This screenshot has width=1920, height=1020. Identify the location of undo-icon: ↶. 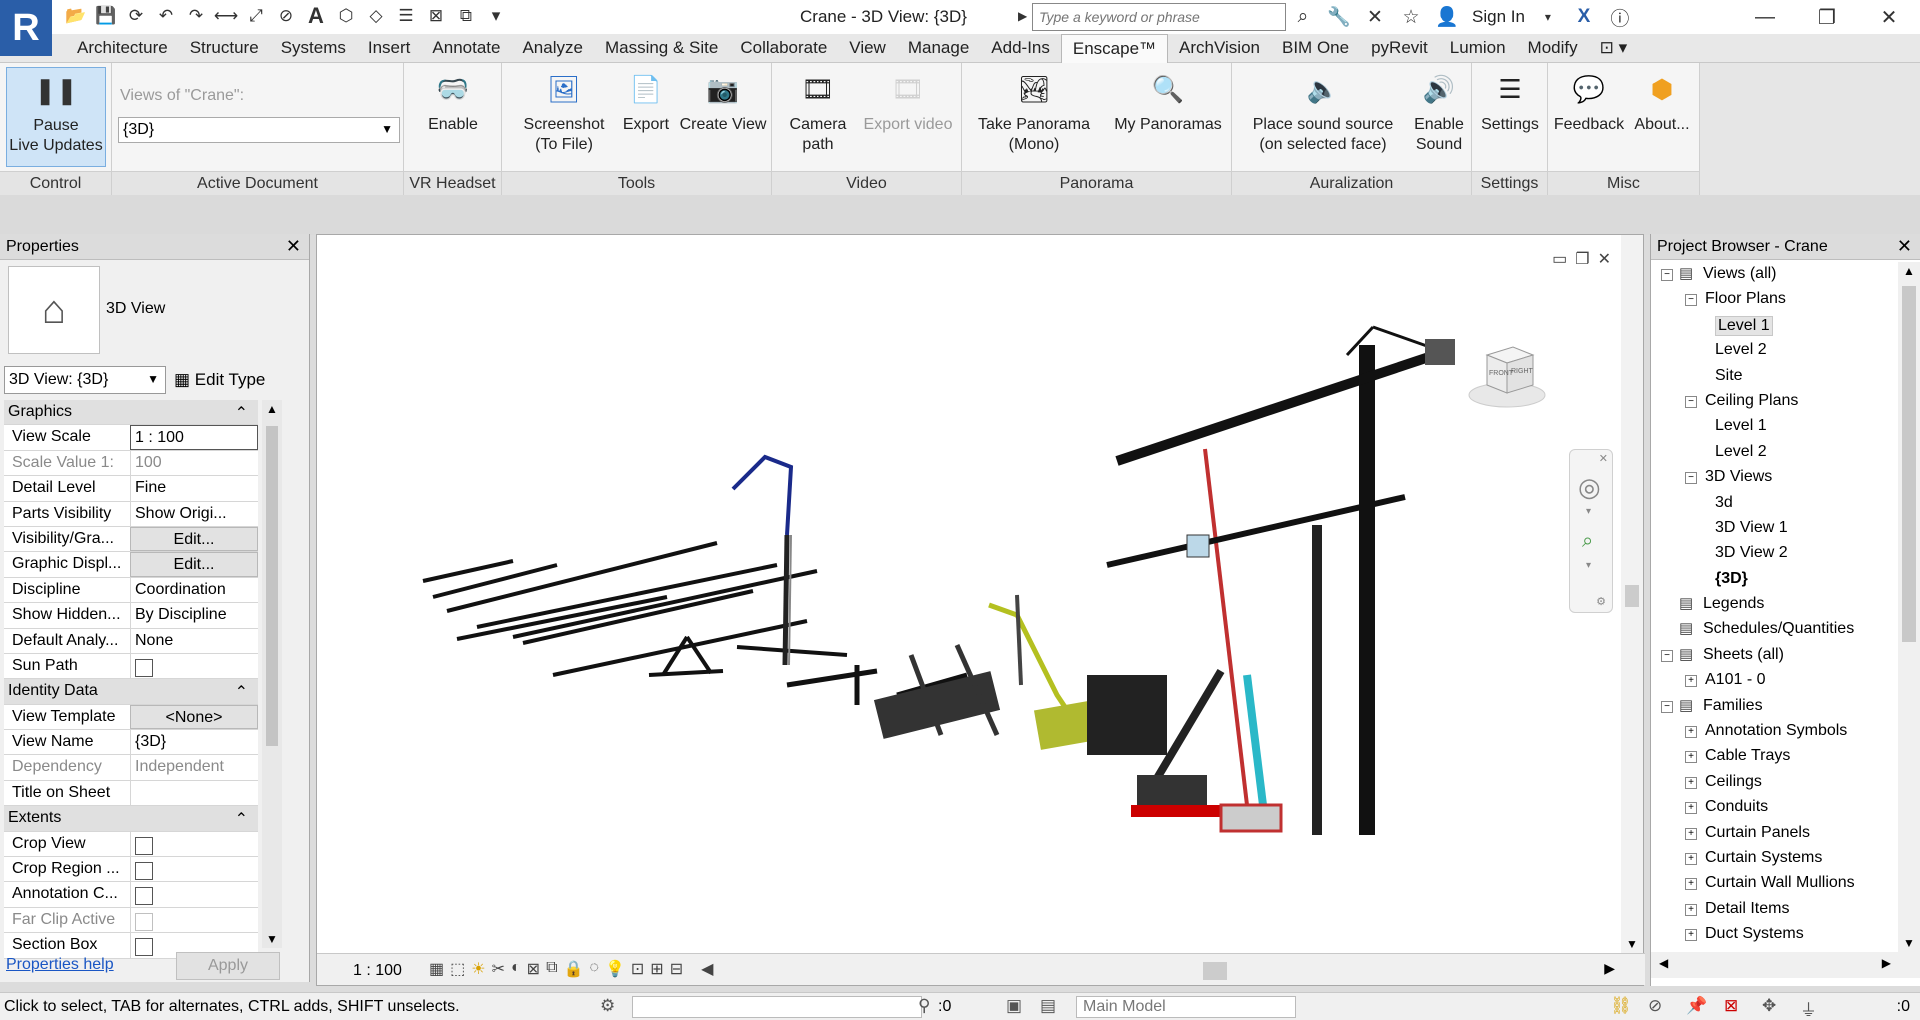
(166, 16).